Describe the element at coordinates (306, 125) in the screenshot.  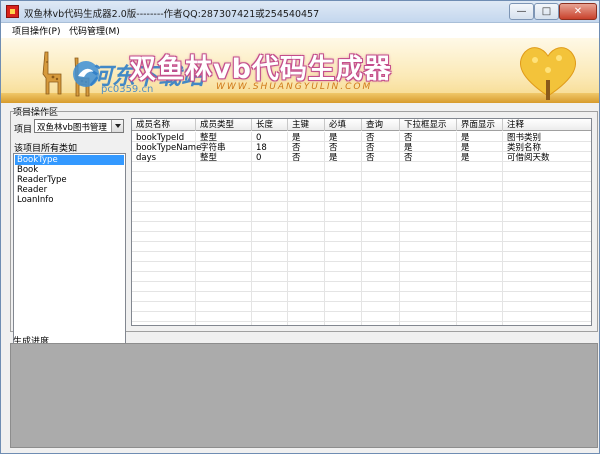
I see `column-header: 主键` at that location.